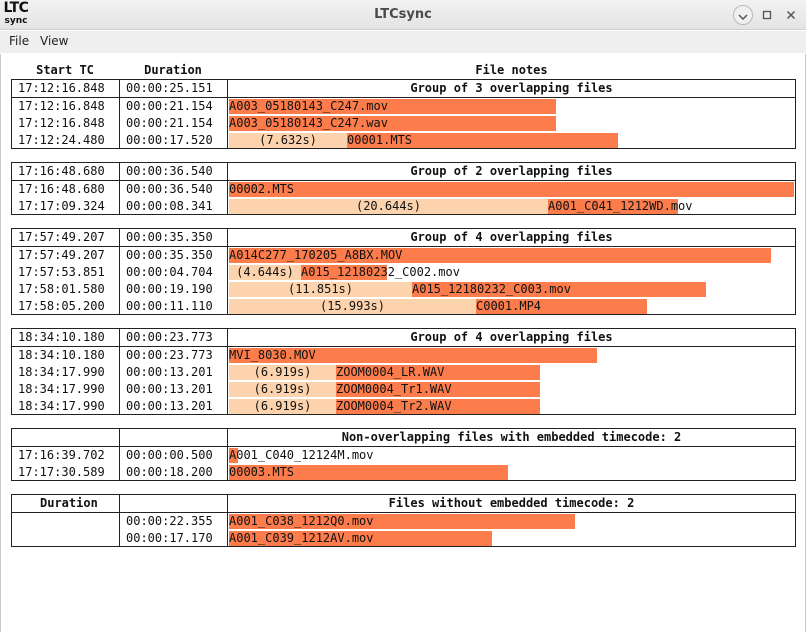 This screenshot has width=806, height=632. Describe the element at coordinates (169, 472) in the screenshot. I see `file-duration: 00:00:18.200` at that location.